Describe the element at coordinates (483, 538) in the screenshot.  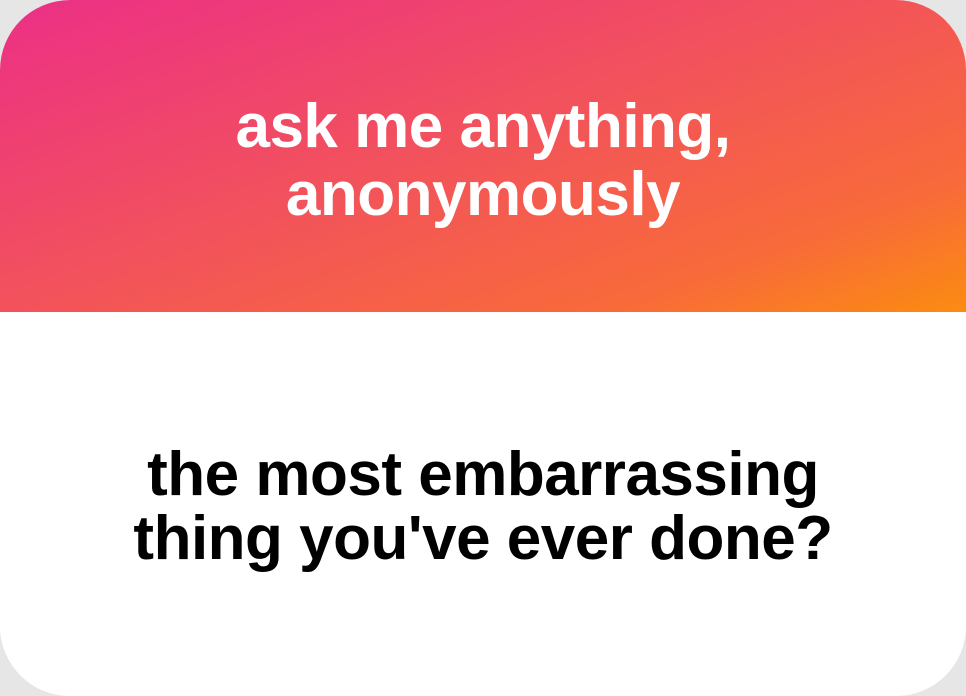
I see `question-line-2: thing you've ever done?` at that location.